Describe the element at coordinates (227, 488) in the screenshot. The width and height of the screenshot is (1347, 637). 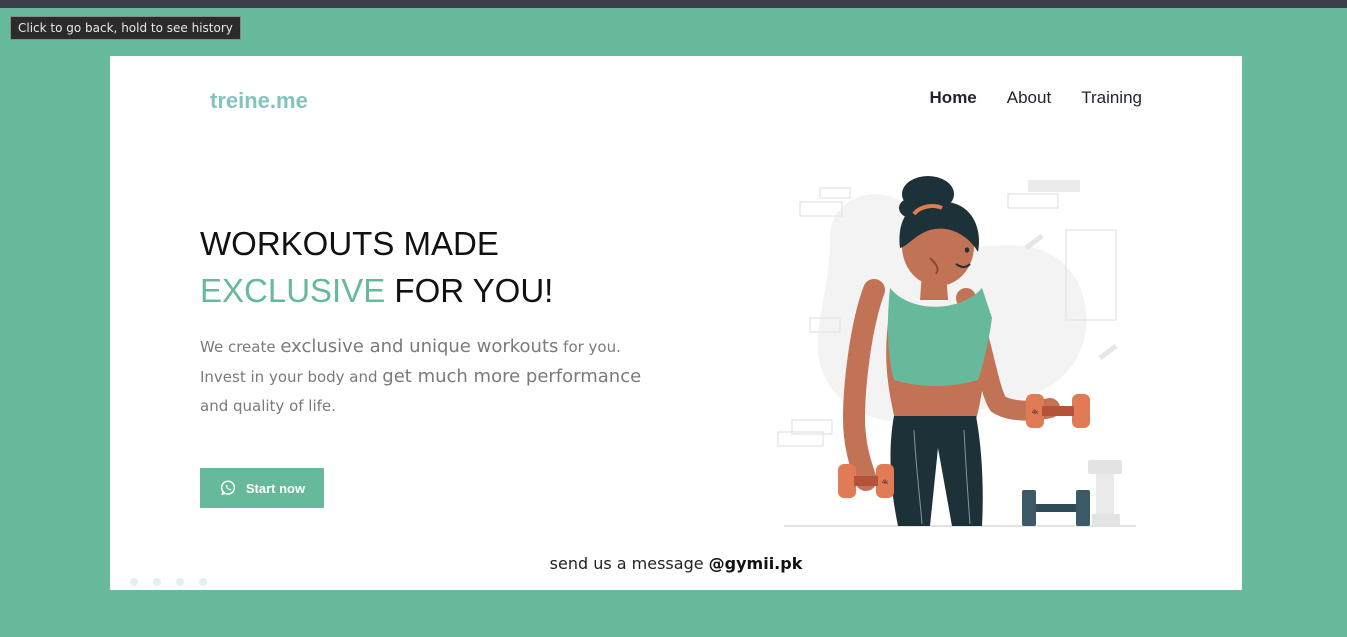
I see `whatsapp-icon` at that location.